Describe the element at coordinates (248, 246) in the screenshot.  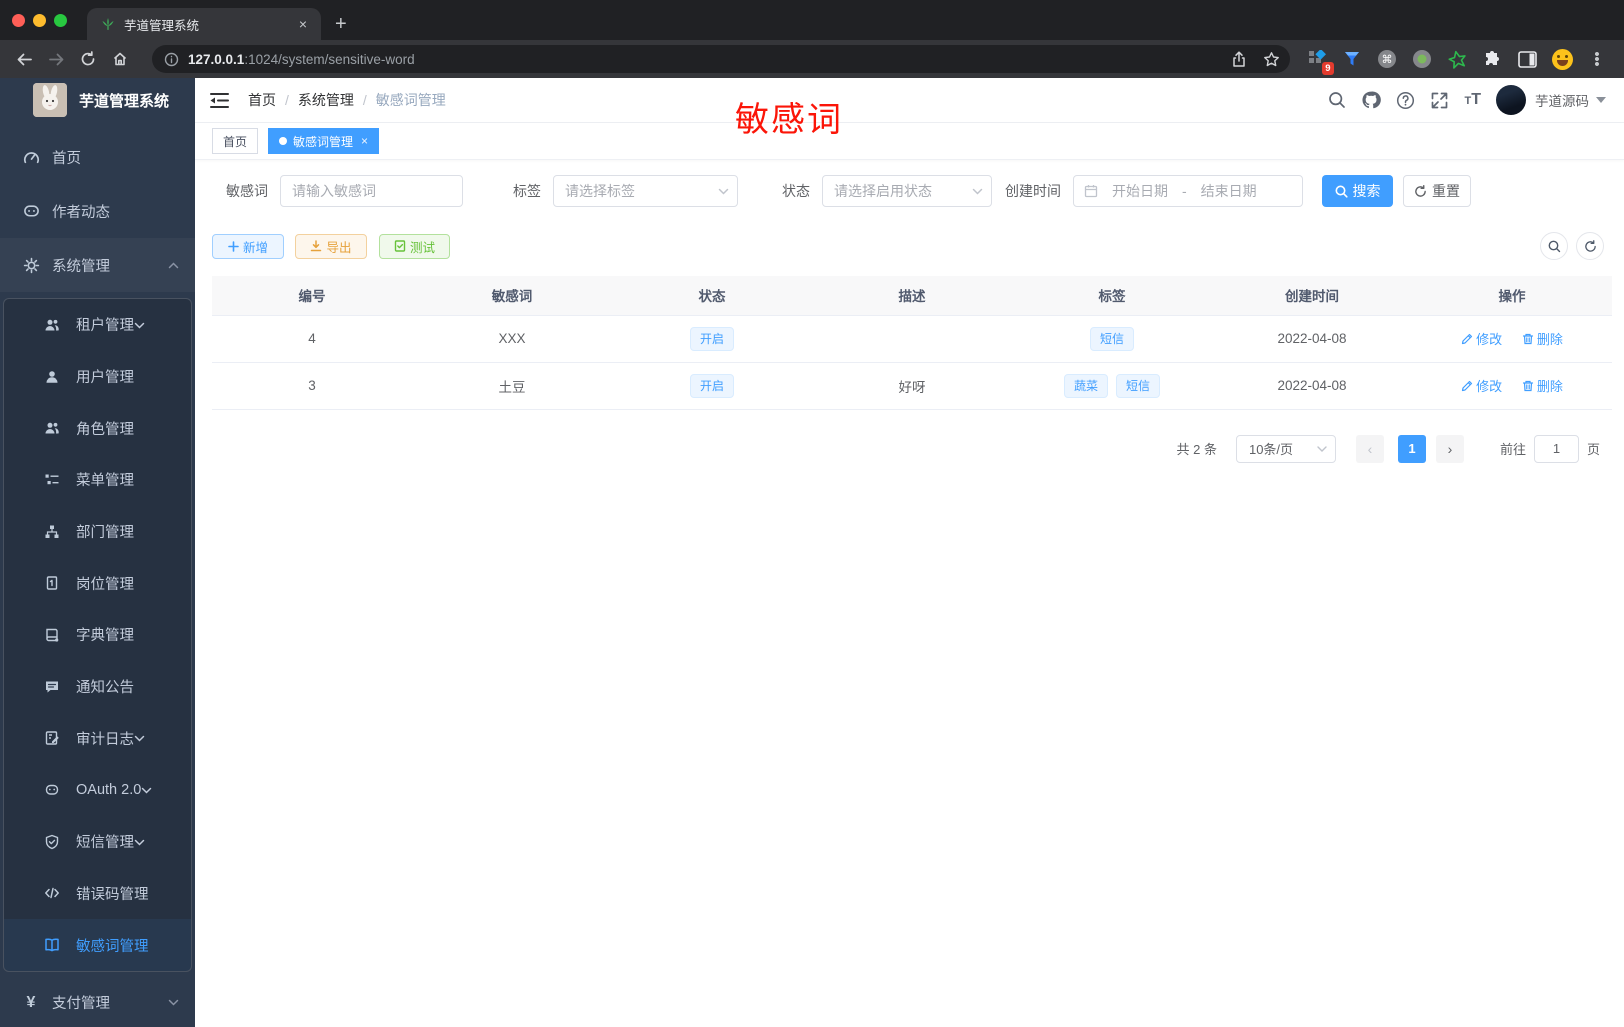
I see `add-button: 新增` at that location.